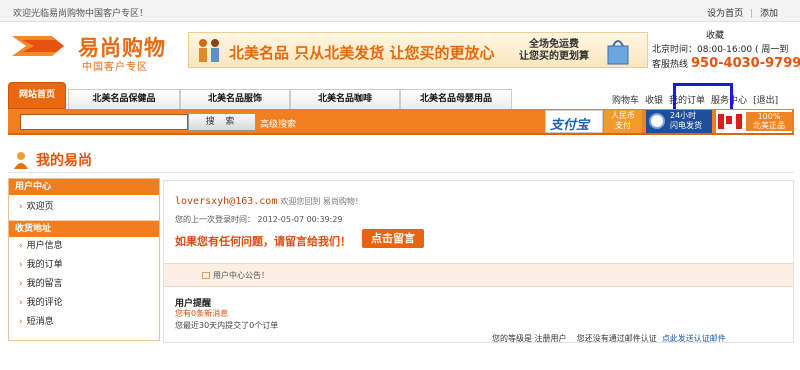 The width and height of the screenshot is (800, 370). What do you see at coordinates (393, 238) in the screenshot?
I see `leave-message-button: 点击留言` at bounding box center [393, 238].